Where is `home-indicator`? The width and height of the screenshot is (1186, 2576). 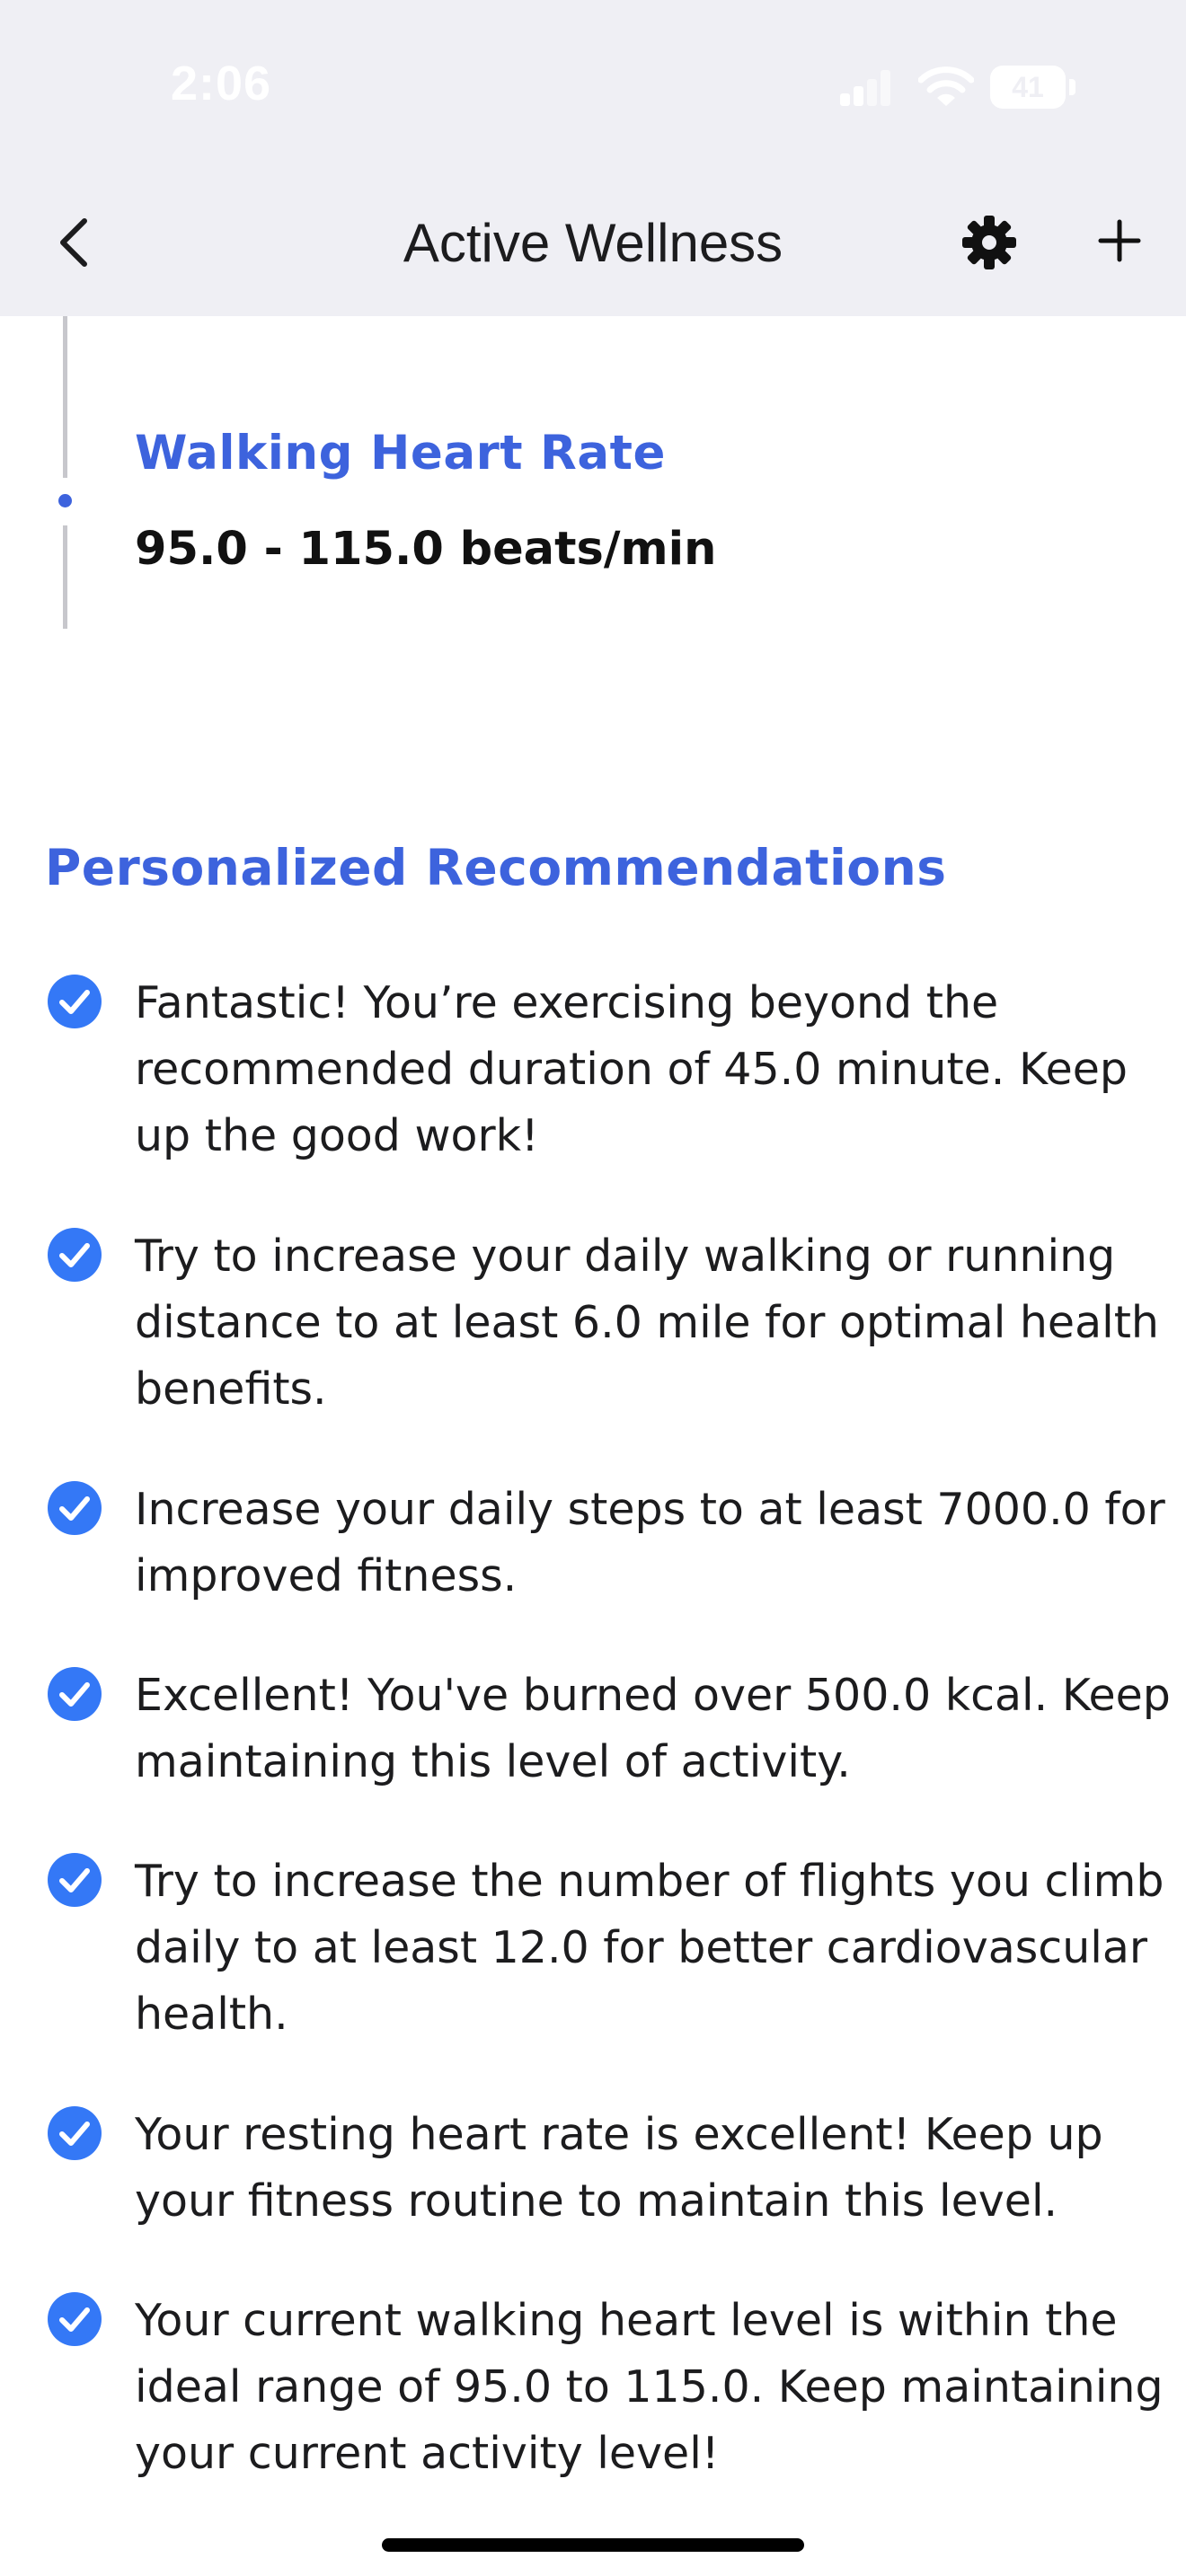
home-indicator is located at coordinates (593, 2545).